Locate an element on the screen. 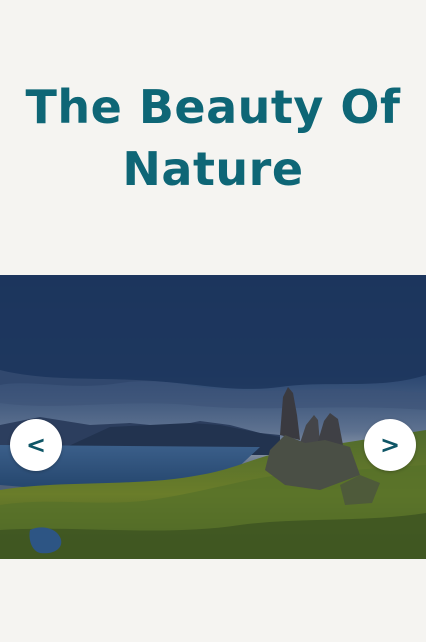 The height and width of the screenshot is (642, 426). prev-slide-button: < is located at coordinates (36, 445).